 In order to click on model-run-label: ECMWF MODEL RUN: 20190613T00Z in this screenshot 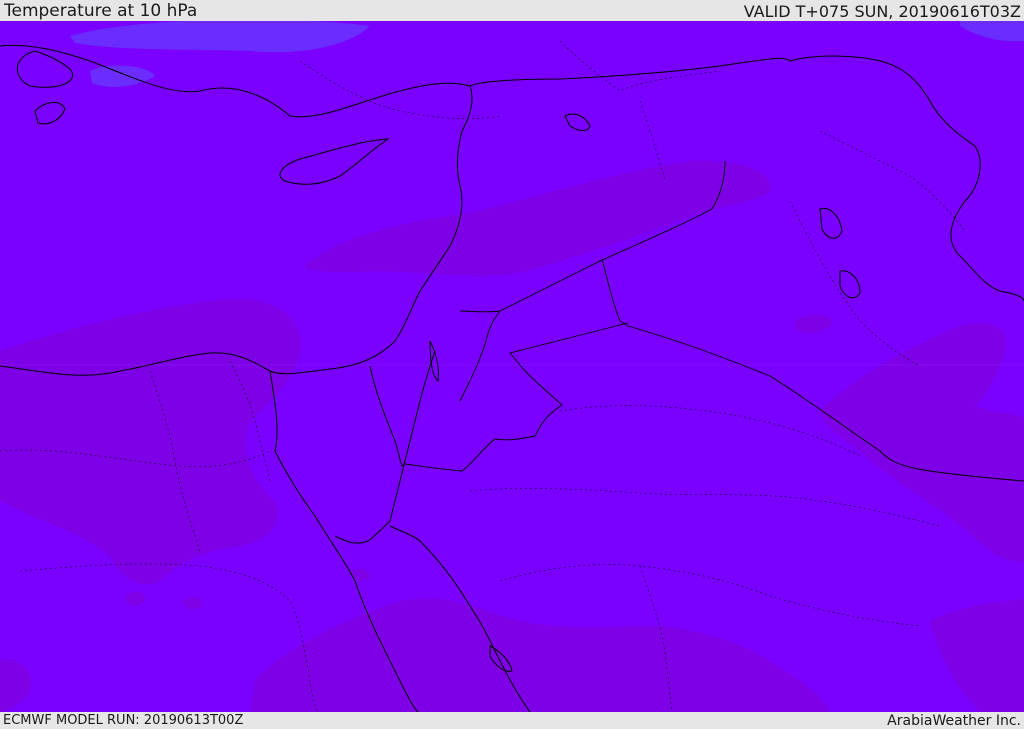, I will do `click(123, 720)`.